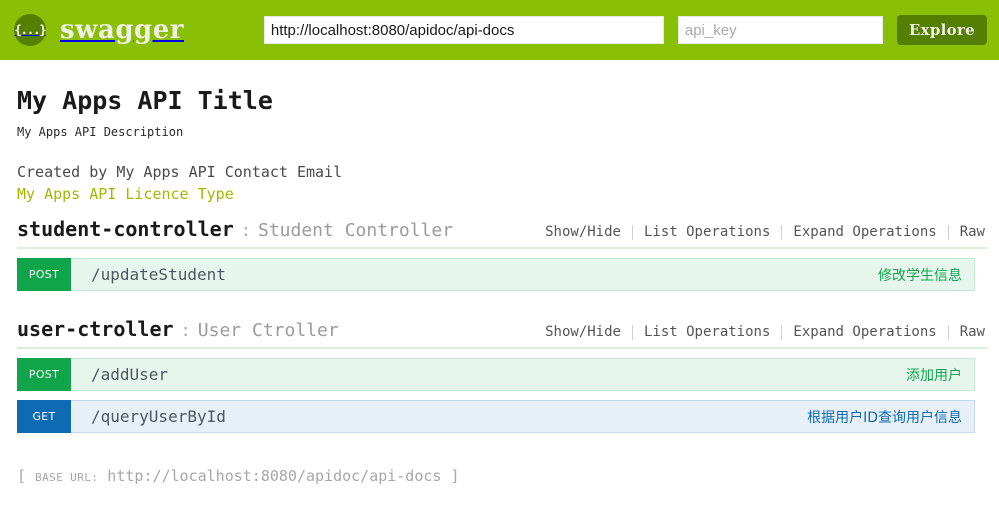 This screenshot has width=999, height=521. Describe the element at coordinates (30, 30) in the screenshot. I see `swagger-braces-icon: {...}` at that location.